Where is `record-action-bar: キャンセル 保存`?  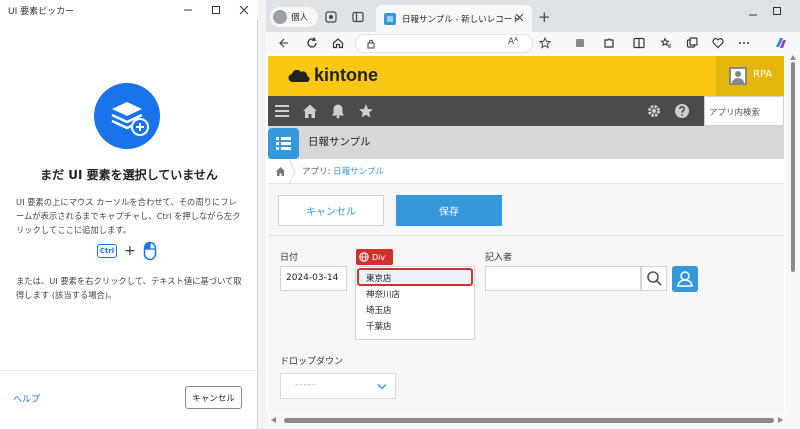
record-action-bar: キャンセル 保存 is located at coordinates (526, 210).